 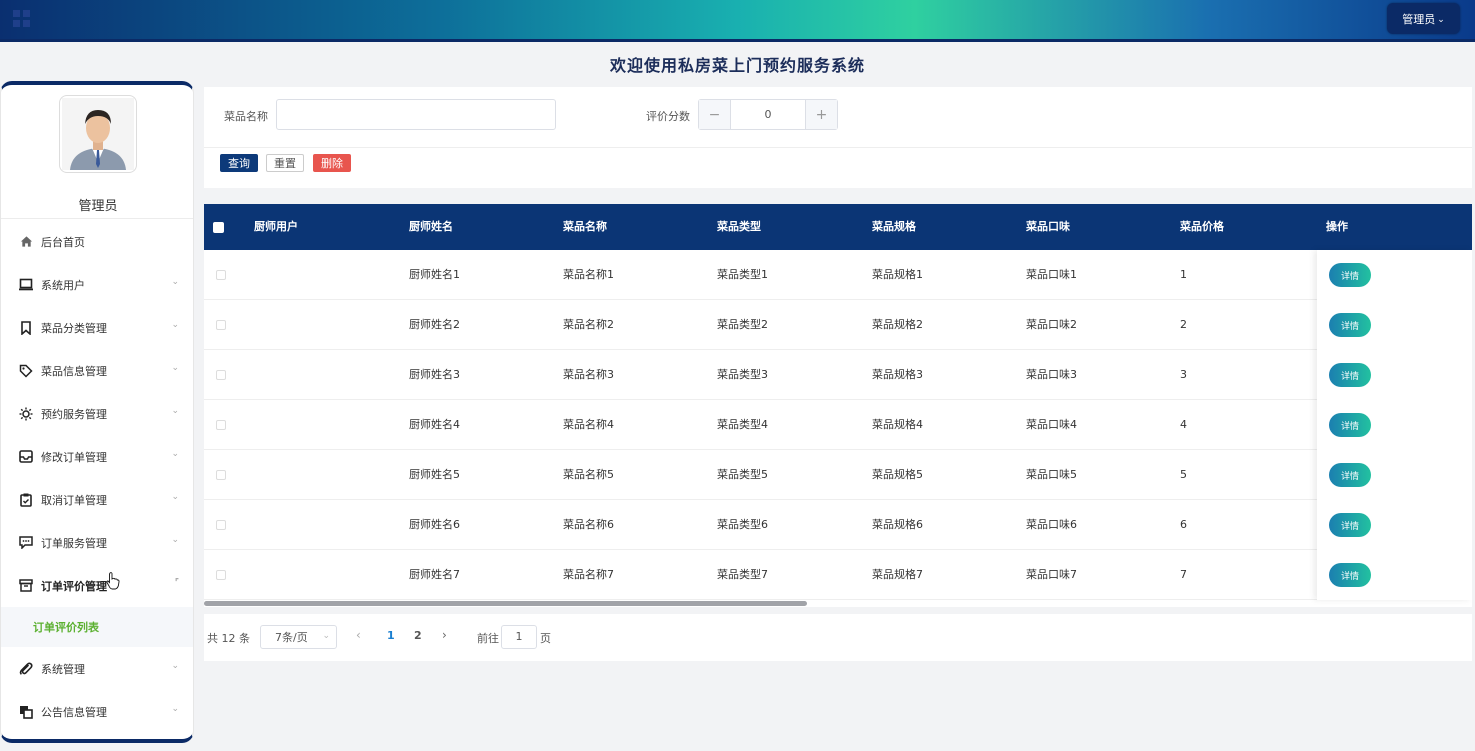 What do you see at coordinates (838, 275) in the screenshot?
I see `table-row: 厨师姓名1 菜品名称1 菜品类型1 菜品规格1 菜品口味1 1` at bounding box center [838, 275].